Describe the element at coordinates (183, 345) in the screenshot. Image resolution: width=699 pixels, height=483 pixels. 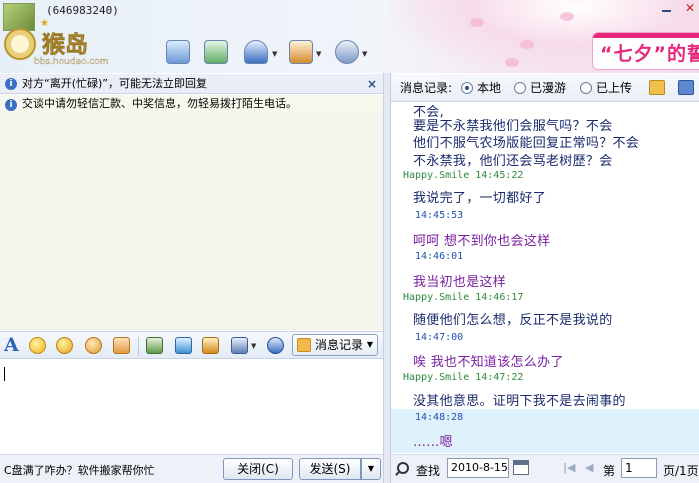
I see `music-icon` at that location.